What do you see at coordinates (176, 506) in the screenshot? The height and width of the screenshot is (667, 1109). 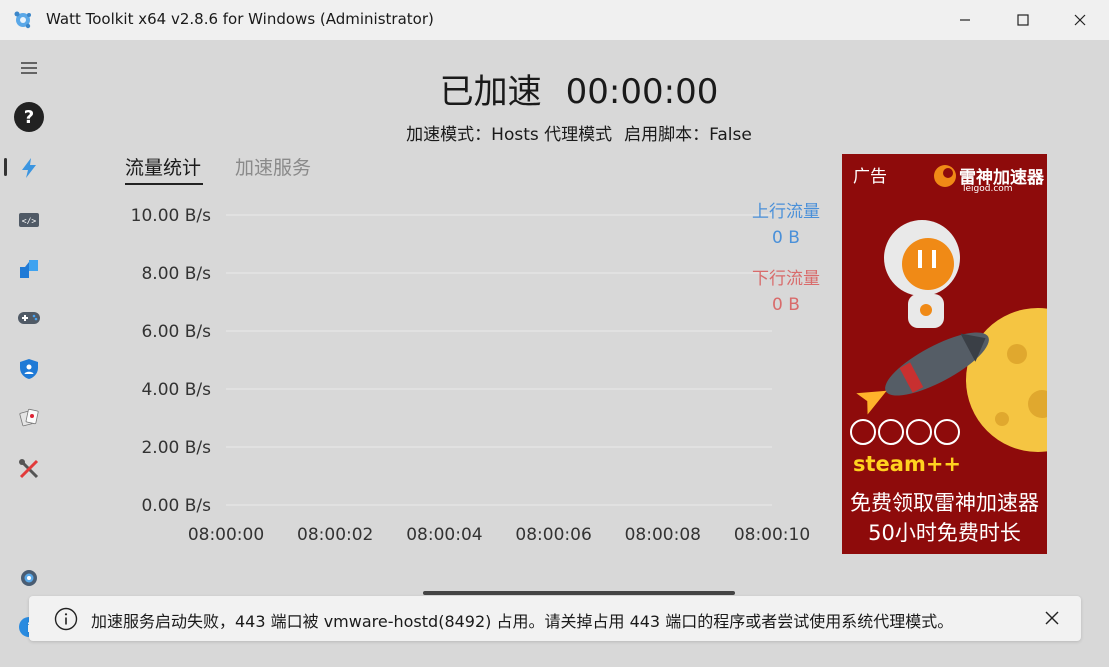 I see `y-tick-label: 0.00 B/s` at bounding box center [176, 506].